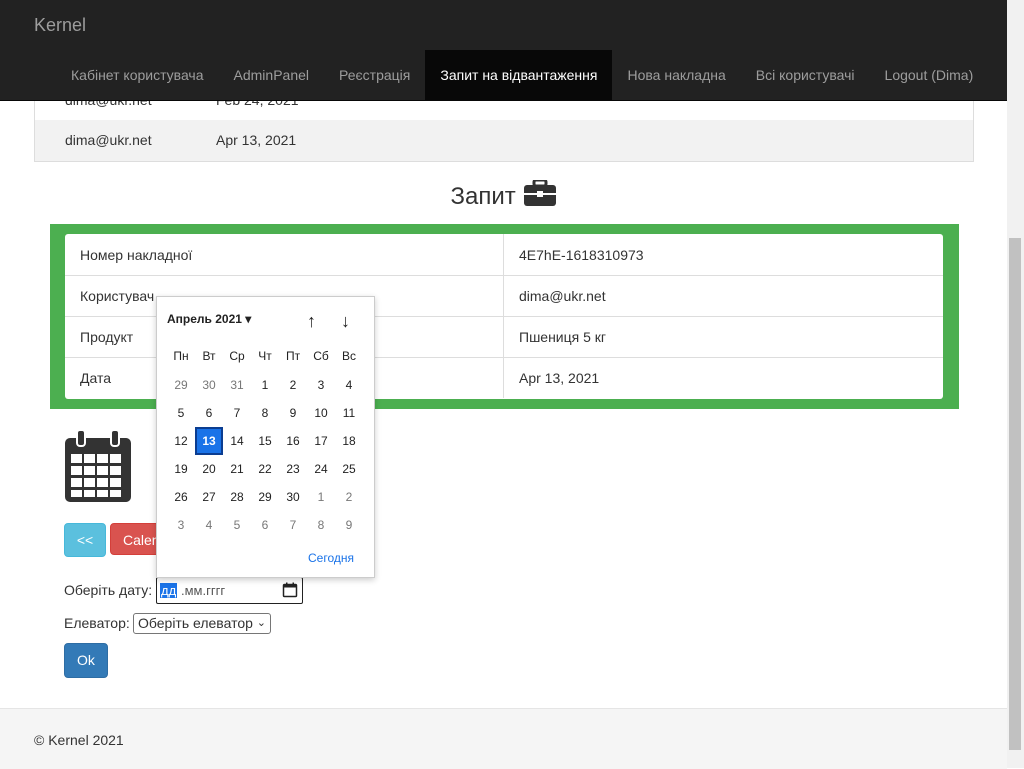  What do you see at coordinates (96, 378) in the screenshot?
I see `field-label: Дата` at bounding box center [96, 378].